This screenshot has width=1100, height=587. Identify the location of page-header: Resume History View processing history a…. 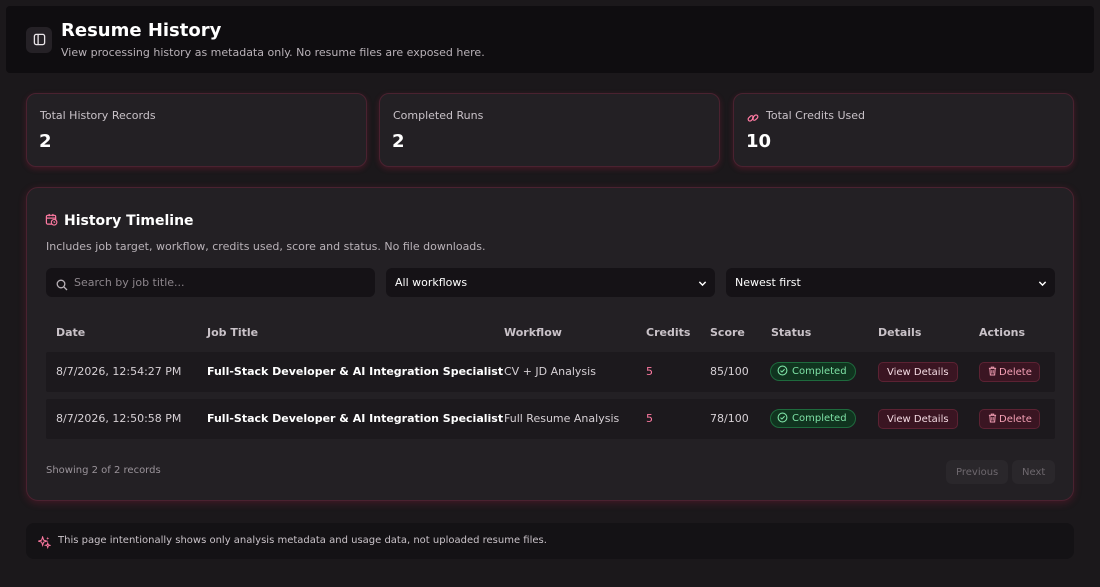
(550, 39).